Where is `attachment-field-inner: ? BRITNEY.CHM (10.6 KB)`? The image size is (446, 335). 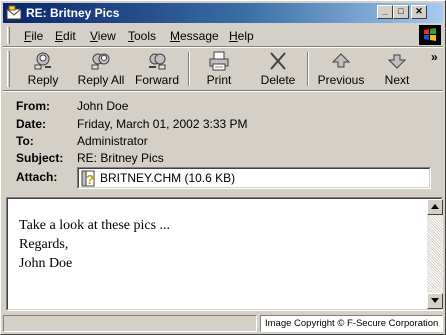
attachment-field-inner: ? BRITNEY.CHM (10.6 KB) is located at coordinates (254, 178).